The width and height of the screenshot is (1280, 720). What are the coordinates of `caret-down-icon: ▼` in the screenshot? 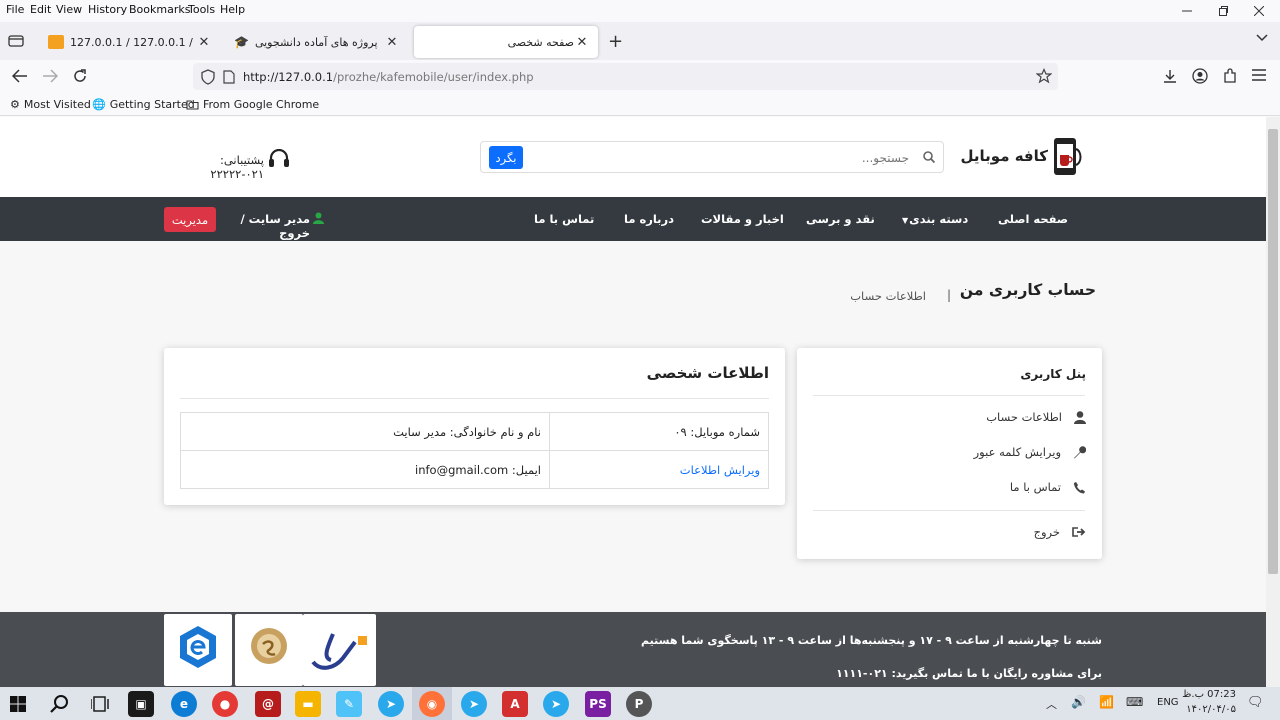 It's located at (905, 220).